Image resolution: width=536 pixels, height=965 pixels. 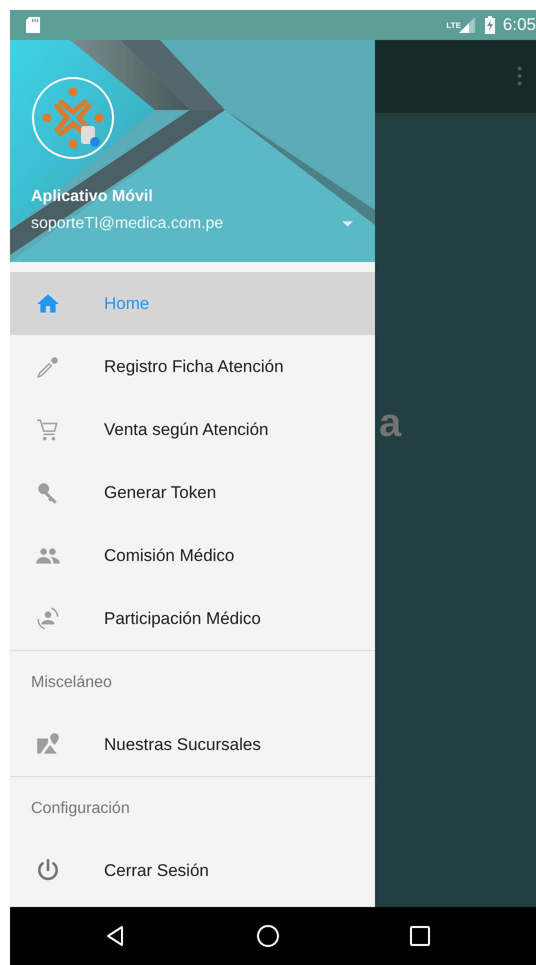 I want to click on home-button-icon, so click(x=268, y=936).